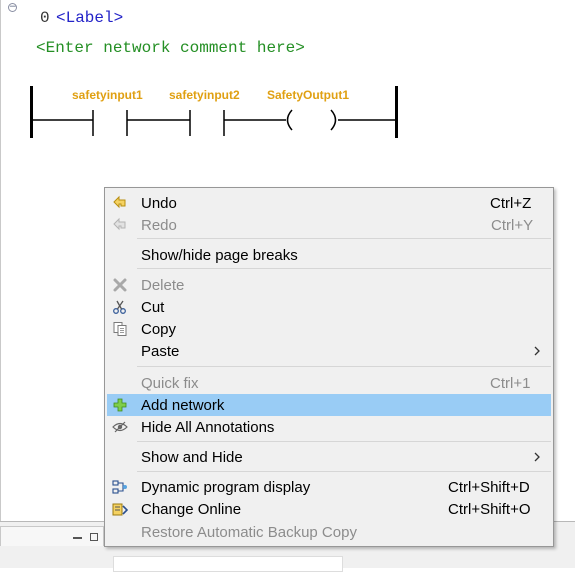 The width and height of the screenshot is (575, 572). I want to click on network-number: 0, so click(45, 18).